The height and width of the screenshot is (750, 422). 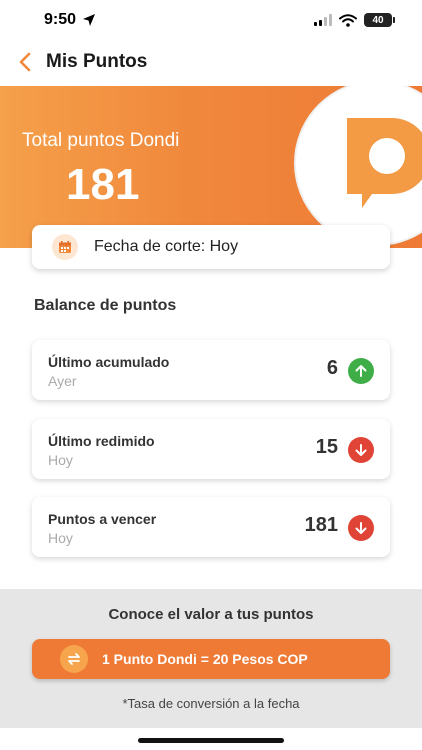 I want to click on total-points-value: 181, so click(x=103, y=184).